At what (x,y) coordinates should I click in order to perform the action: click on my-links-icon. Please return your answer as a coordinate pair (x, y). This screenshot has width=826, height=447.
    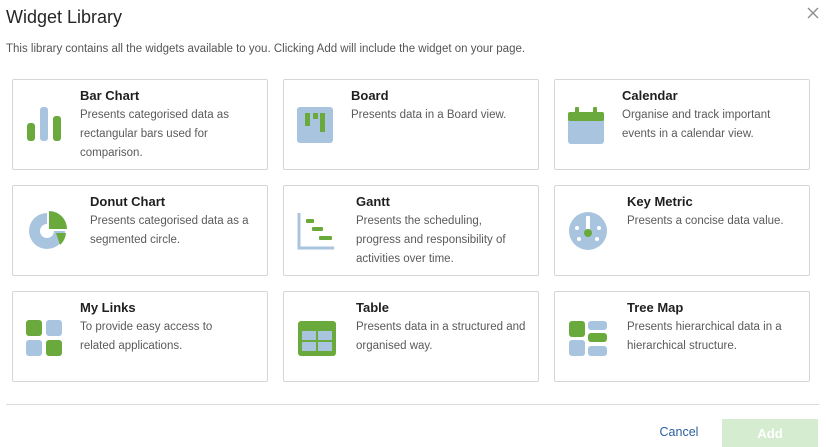
    Looking at the image, I should click on (44, 338).